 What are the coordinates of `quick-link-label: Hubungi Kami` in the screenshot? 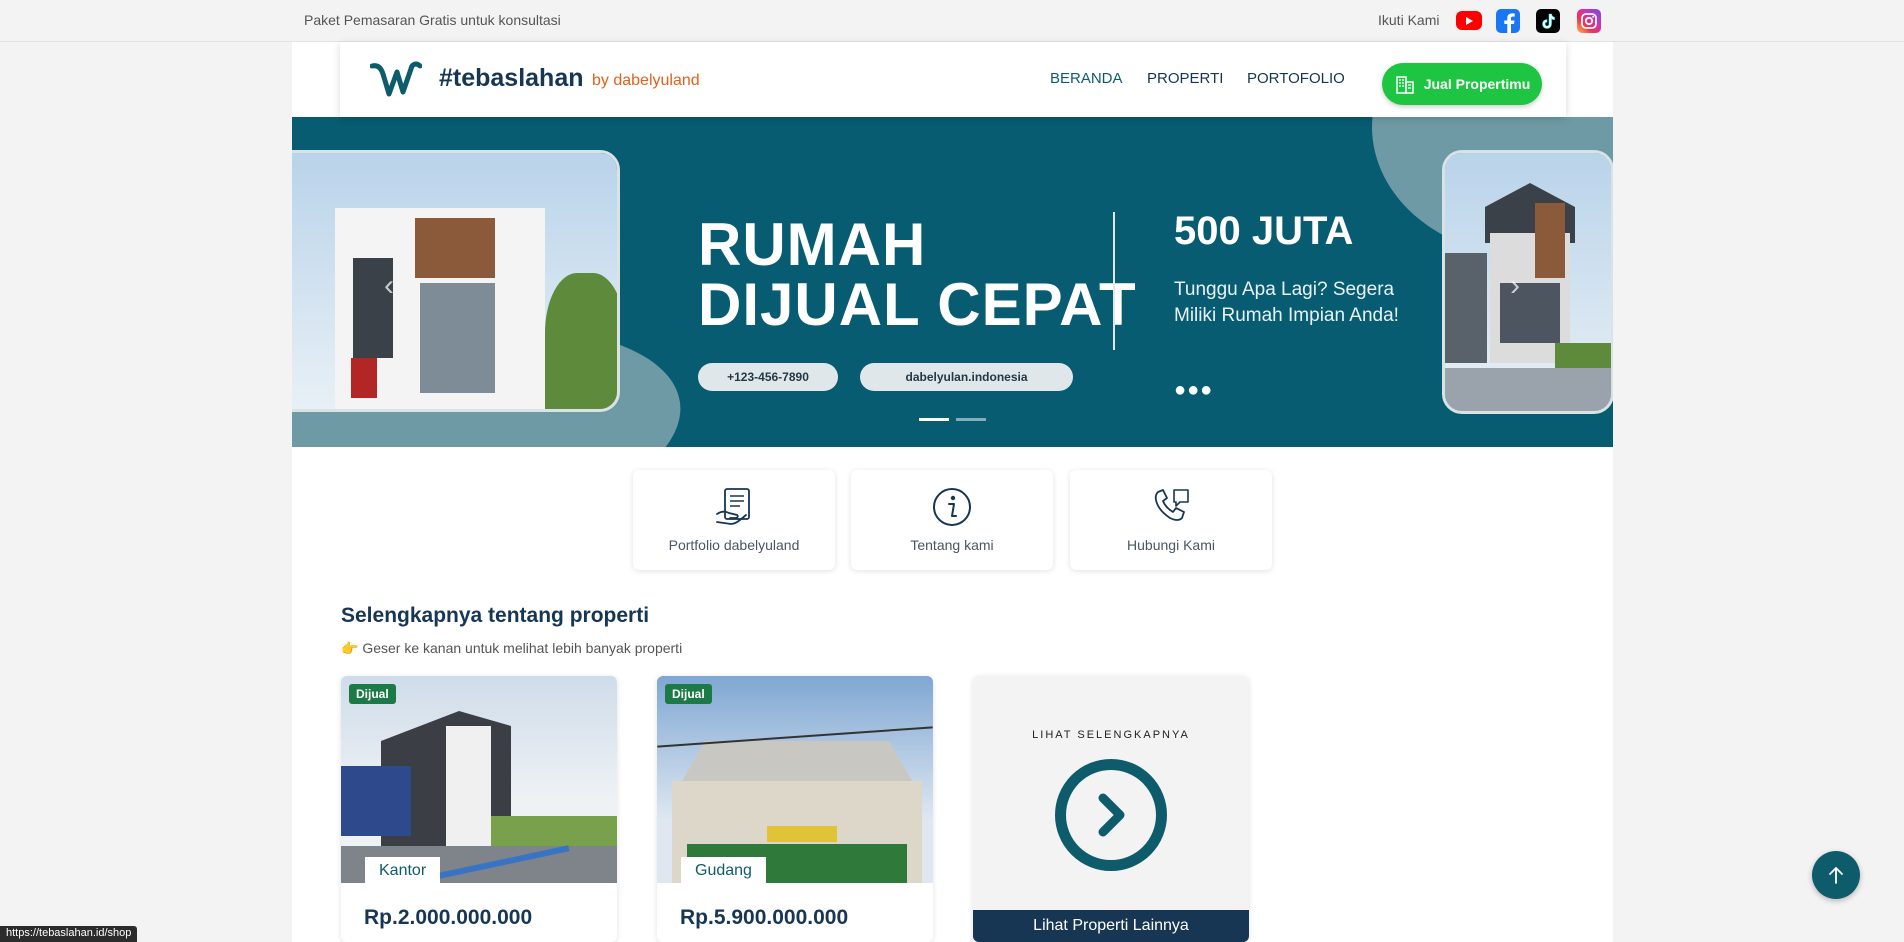 It's located at (1171, 545).